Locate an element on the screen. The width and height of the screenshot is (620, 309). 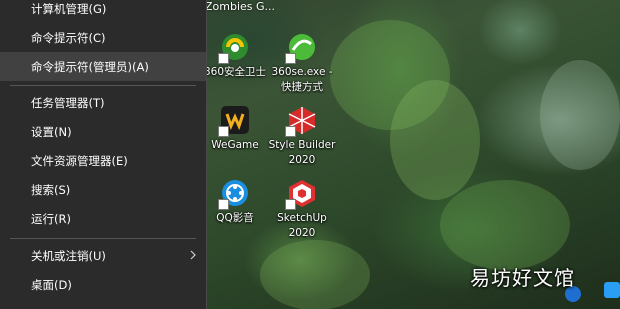
desktop-icon-style-builder: Style Builder 2020 is located at coordinates (302, 136).